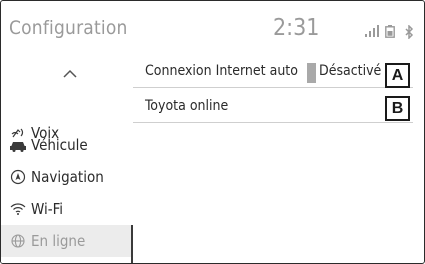  I want to click on sidebar-item-vehicule: Véhicule, so click(67, 145).